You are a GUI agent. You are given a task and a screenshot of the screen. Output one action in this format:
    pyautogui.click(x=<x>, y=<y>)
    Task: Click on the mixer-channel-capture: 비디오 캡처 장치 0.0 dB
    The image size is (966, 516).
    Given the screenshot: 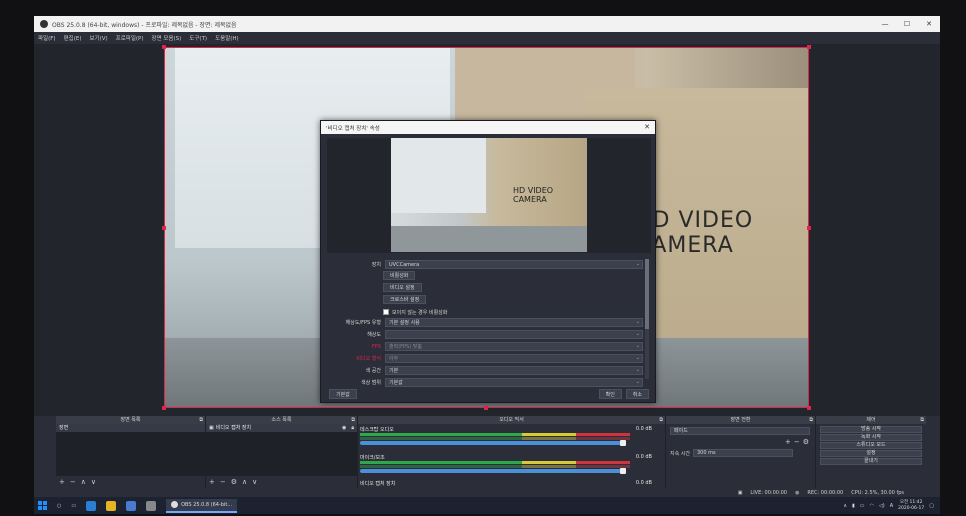 What is the action you would take?
    pyautogui.click(x=508, y=484)
    